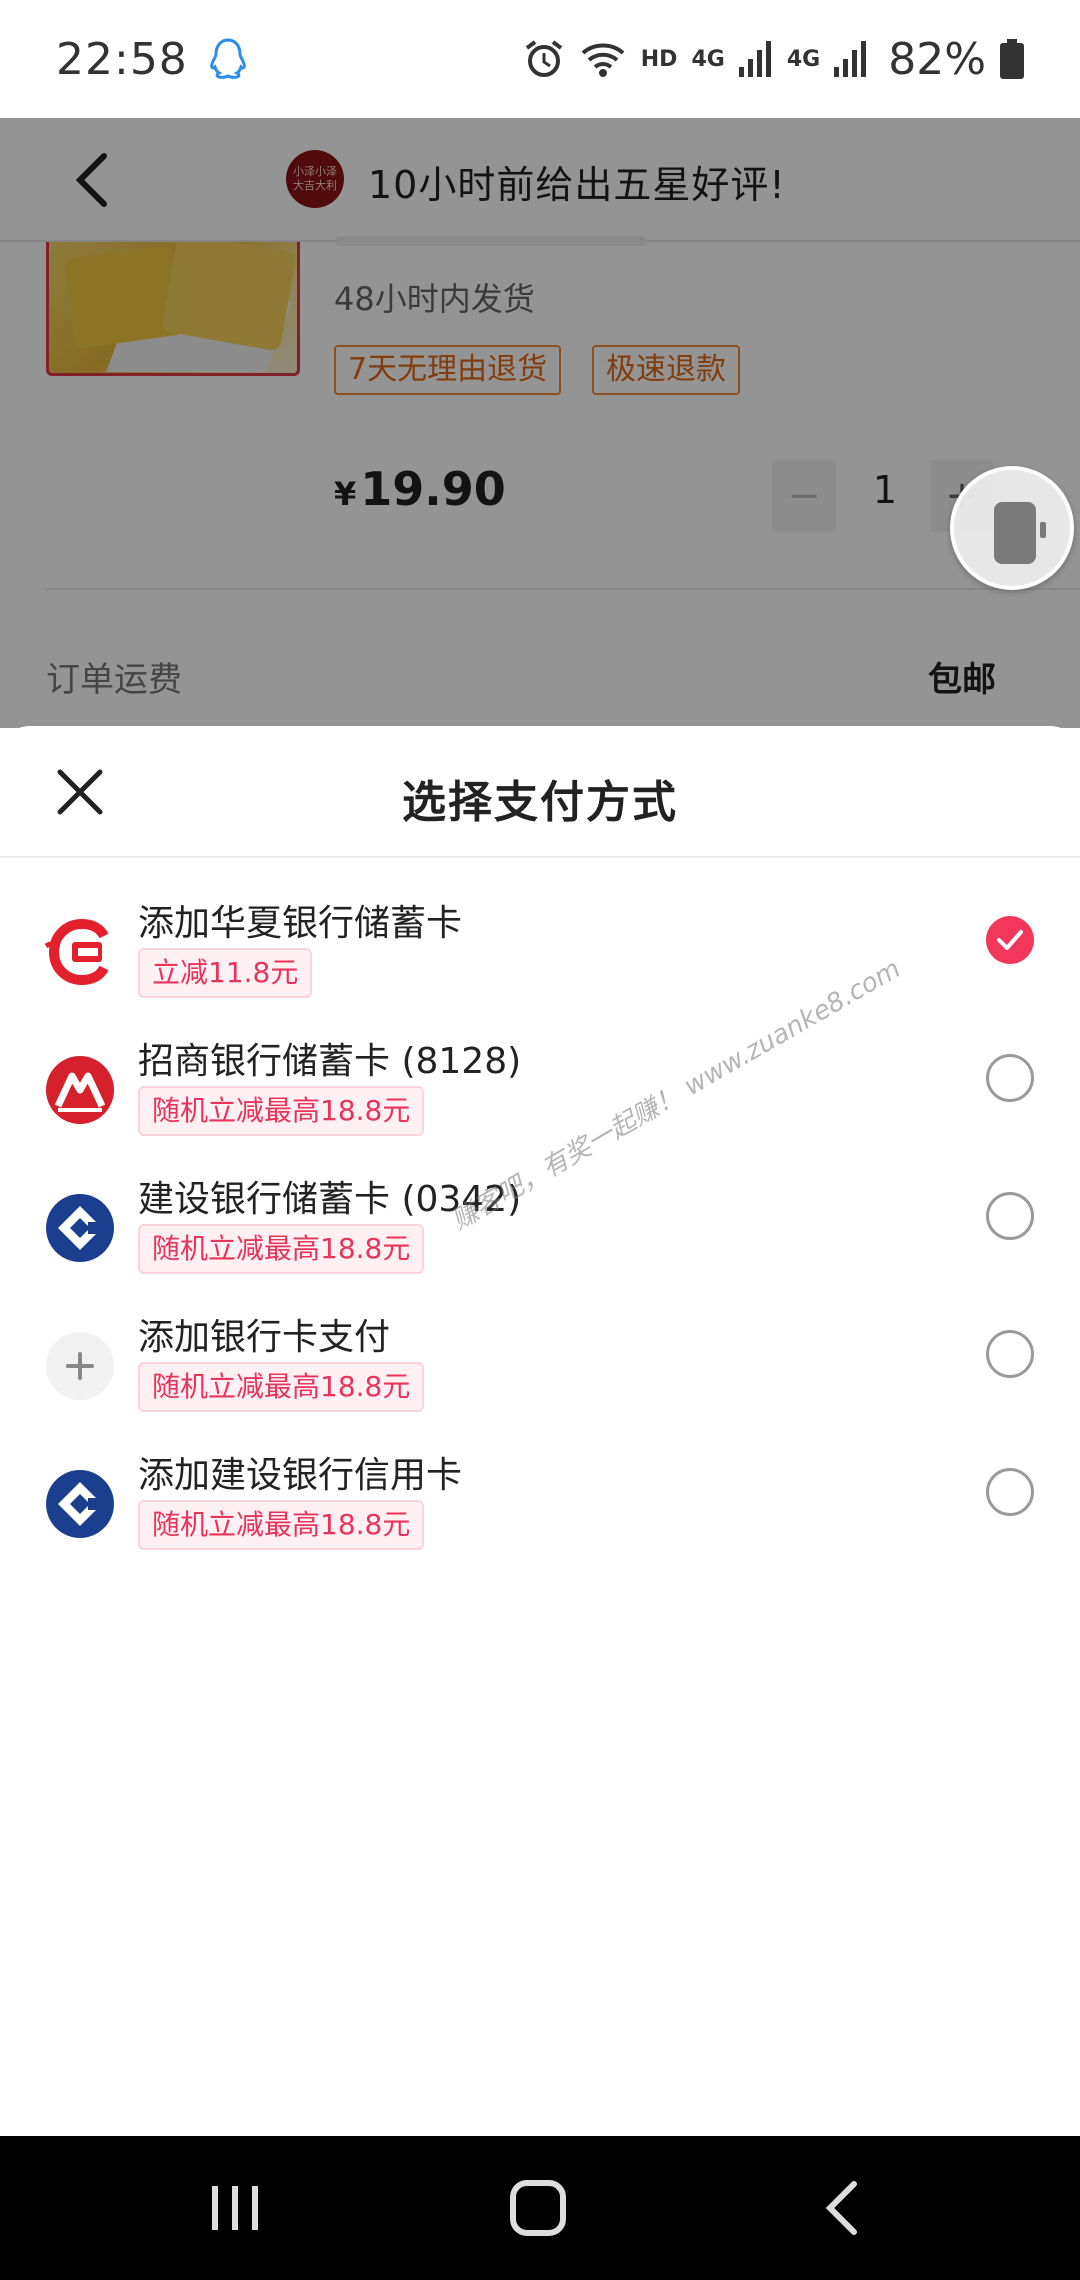  Describe the element at coordinates (659, 59) in the screenshot. I see `hd-indicator: HD` at that location.